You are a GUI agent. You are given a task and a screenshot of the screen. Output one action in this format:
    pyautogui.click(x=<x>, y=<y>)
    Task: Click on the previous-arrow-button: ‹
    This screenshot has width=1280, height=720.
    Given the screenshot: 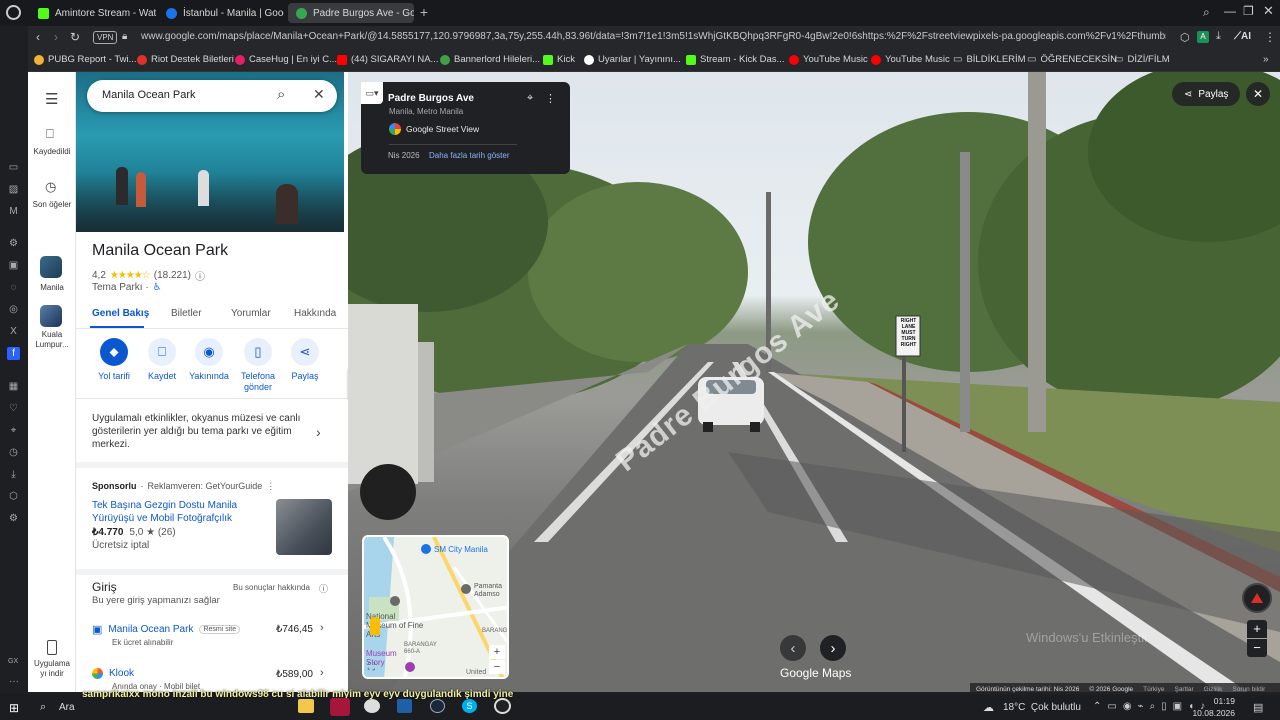 What is the action you would take?
    pyautogui.click(x=793, y=648)
    